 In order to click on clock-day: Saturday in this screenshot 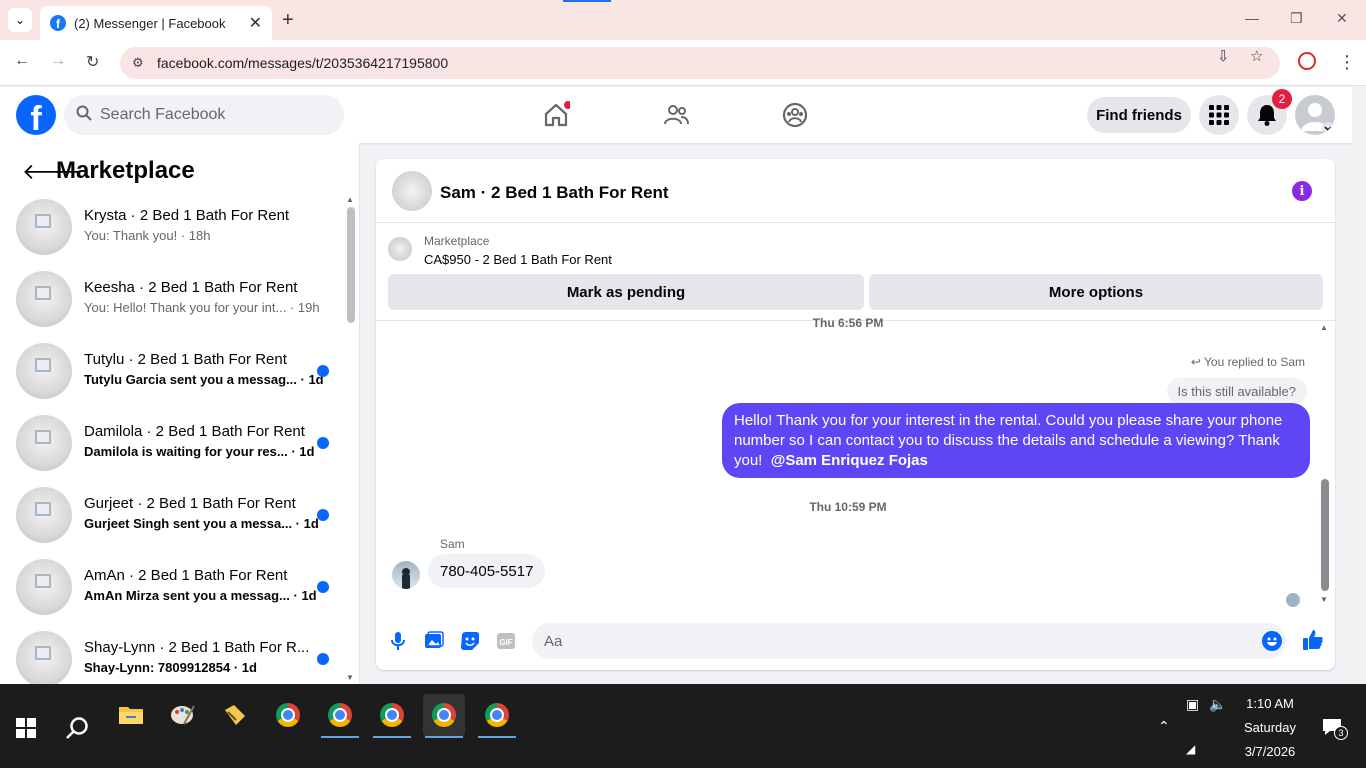, I will do `click(1270, 727)`.